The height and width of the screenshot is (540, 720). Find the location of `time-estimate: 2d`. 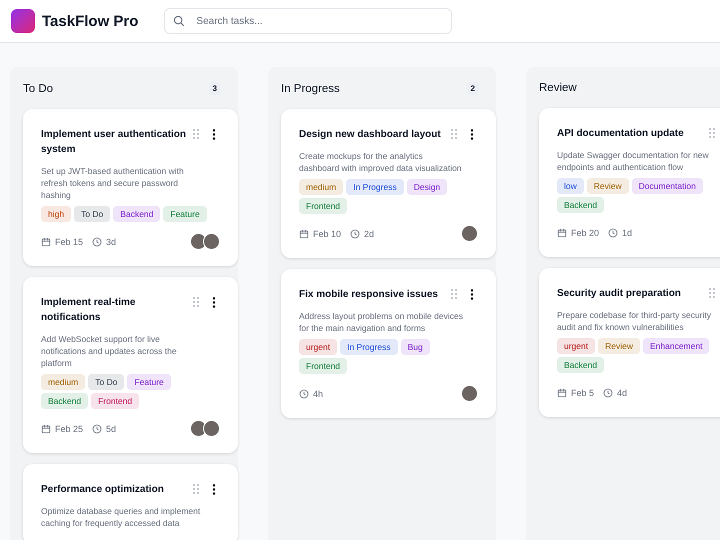

time-estimate: 2d is located at coordinates (369, 233).